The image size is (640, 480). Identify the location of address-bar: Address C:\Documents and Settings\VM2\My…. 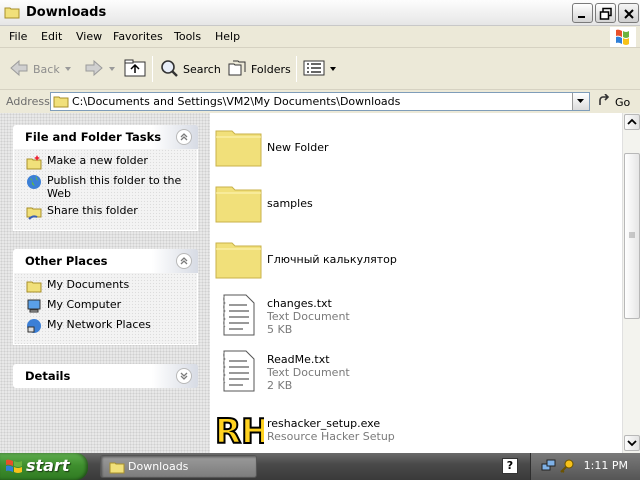
(320, 101).